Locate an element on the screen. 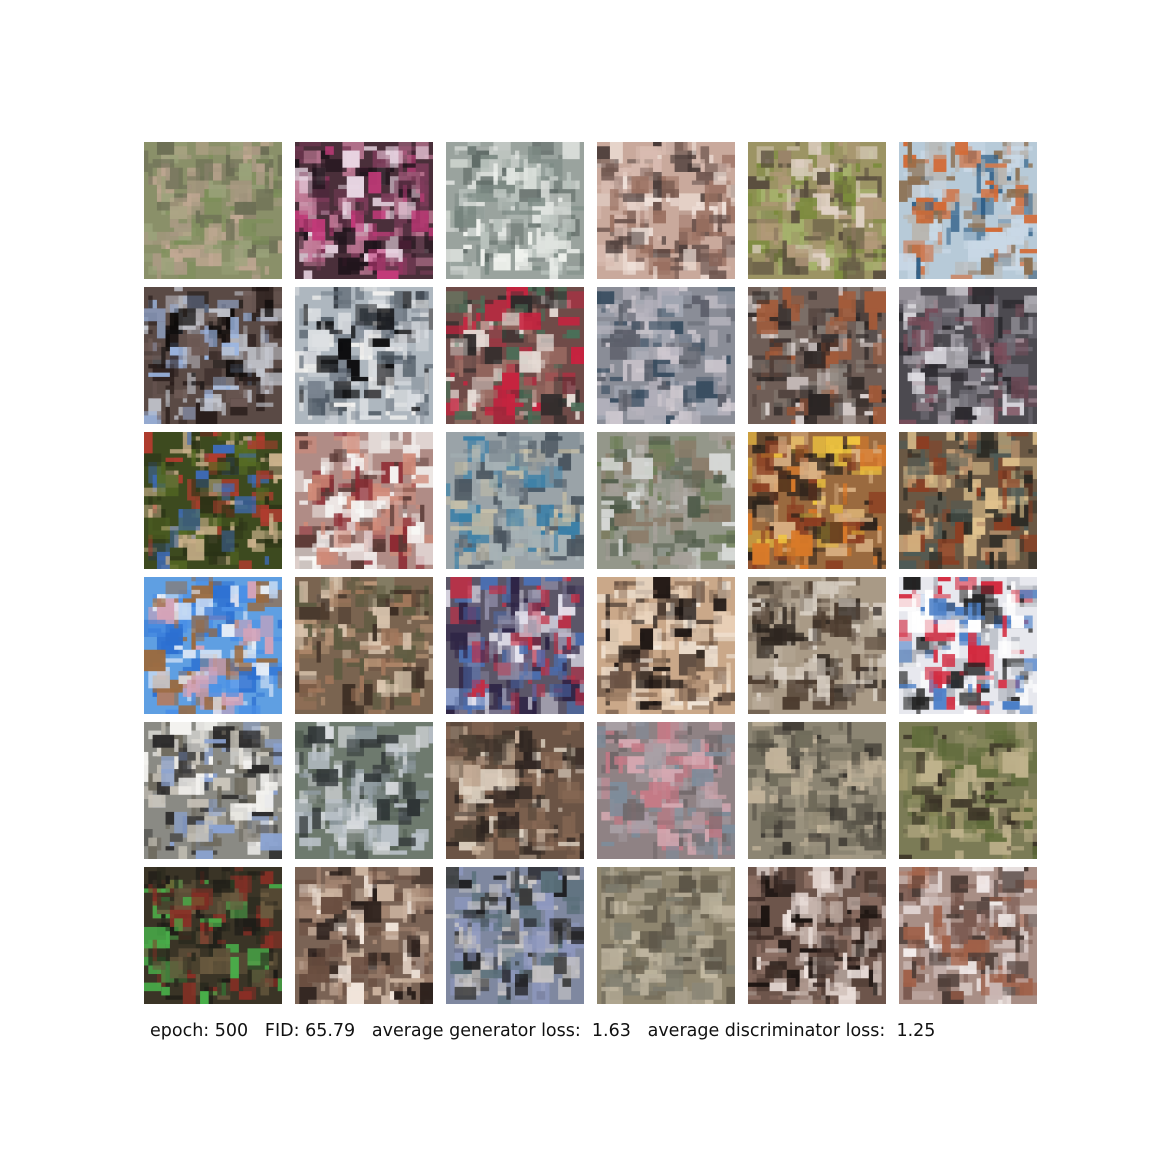  sample-image-blue-bird is located at coordinates (213, 645).